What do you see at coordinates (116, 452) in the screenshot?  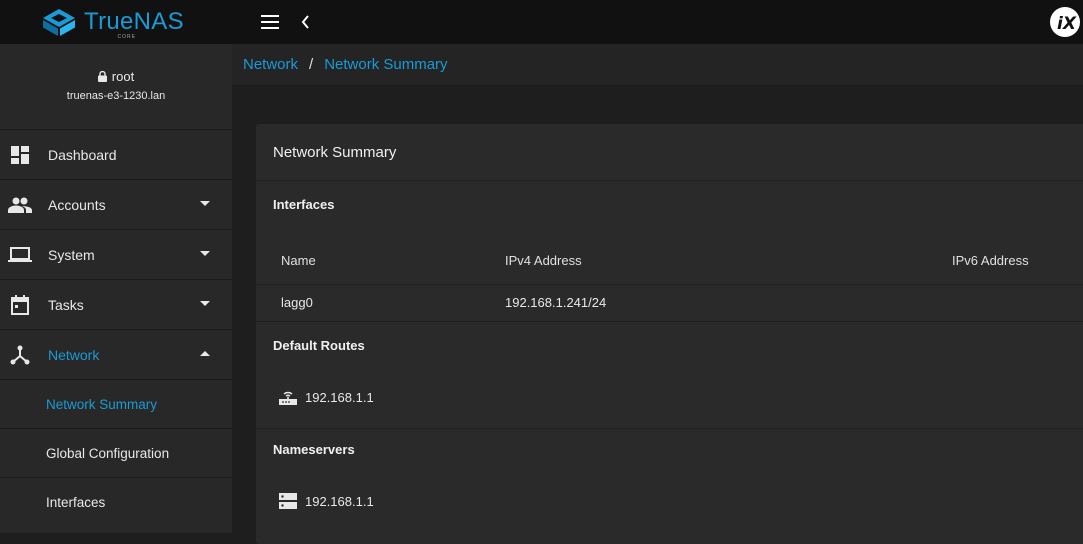 I see `sidebar-subitem-global-configuration: Global Configuration` at bounding box center [116, 452].